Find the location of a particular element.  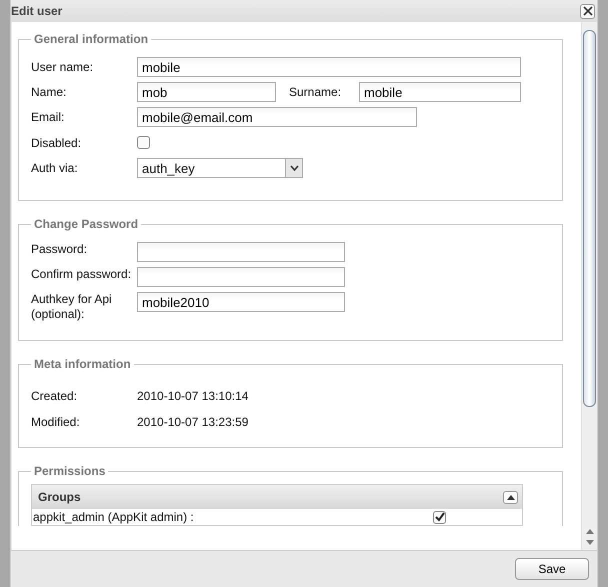

chevron-down-icon is located at coordinates (294, 168).